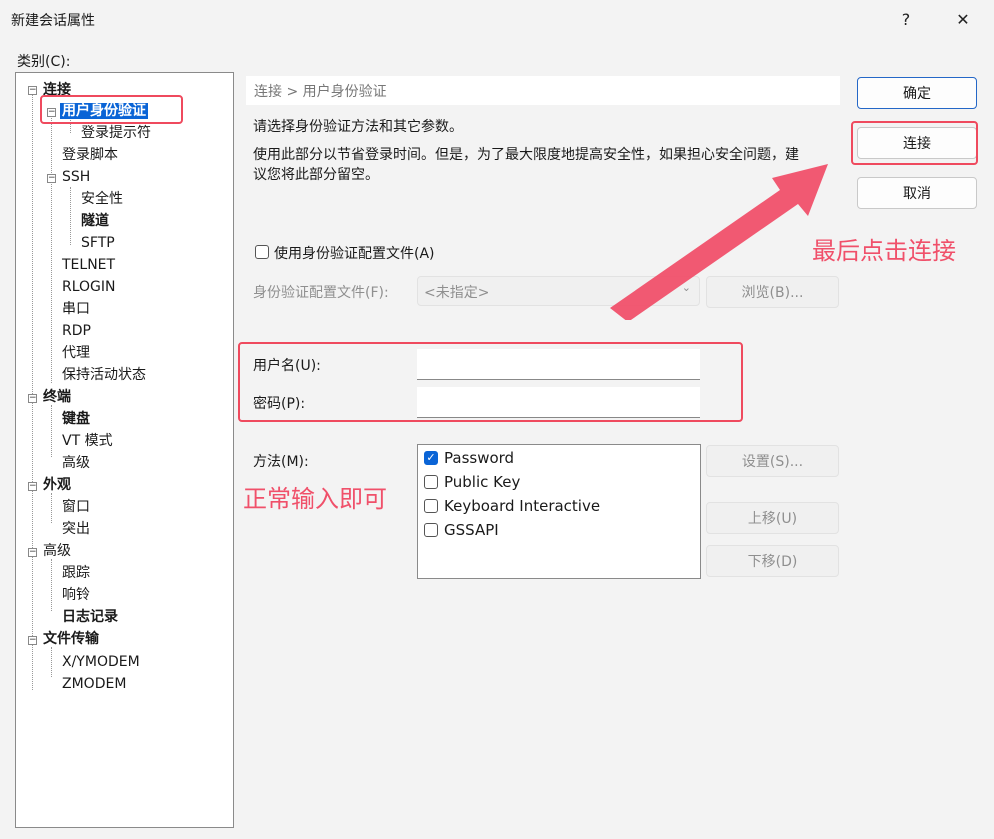 This screenshot has width=994, height=839. I want to click on use-profile-label: 使用身份验证配置文件(A), so click(354, 254).